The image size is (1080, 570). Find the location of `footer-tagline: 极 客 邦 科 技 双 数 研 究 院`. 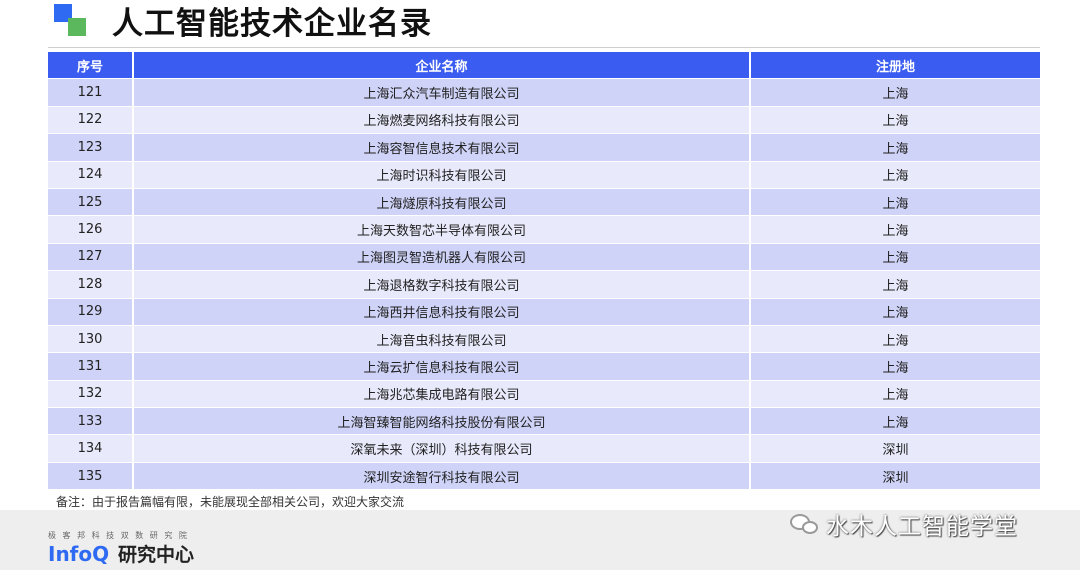

footer-tagline: 极 客 邦 科 技 双 数 研 究 院 is located at coordinates (118, 535).